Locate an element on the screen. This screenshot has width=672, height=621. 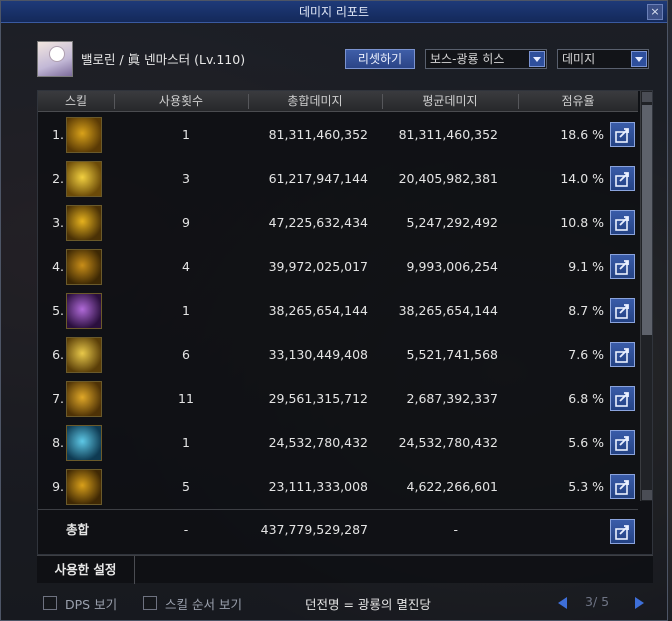
reset-button: 리셋하기 is located at coordinates (380, 59).